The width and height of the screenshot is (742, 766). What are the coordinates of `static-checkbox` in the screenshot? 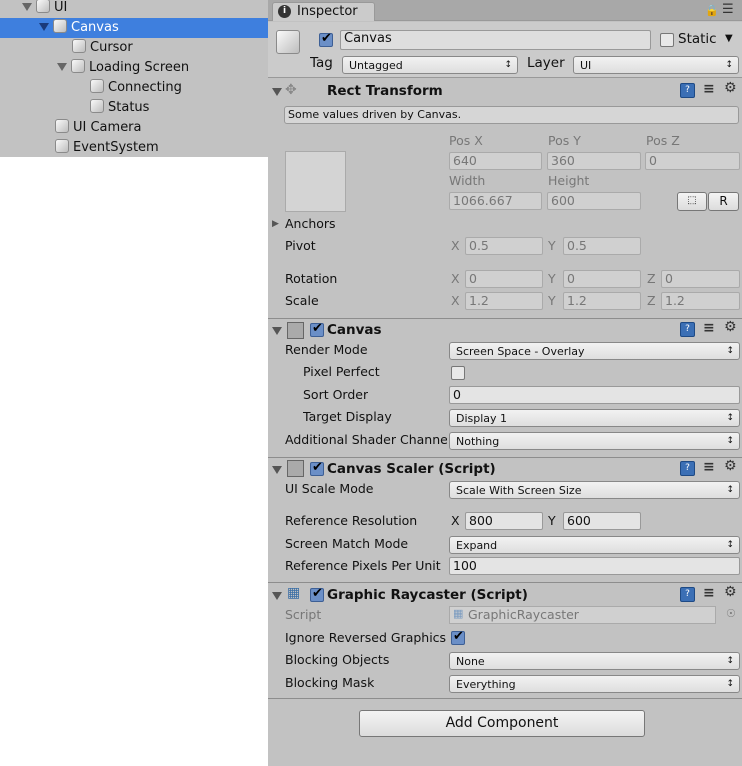 It's located at (667, 40).